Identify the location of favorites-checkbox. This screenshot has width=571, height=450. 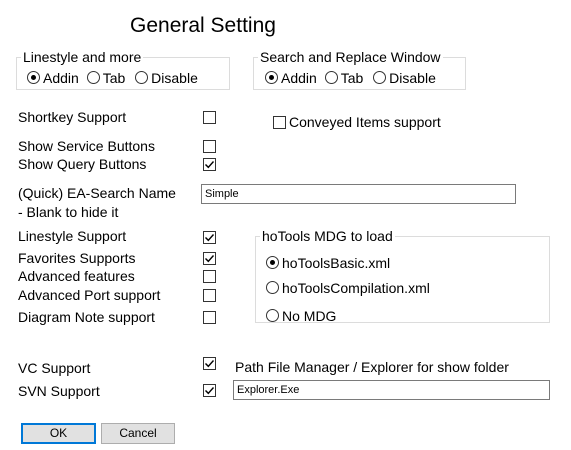
(209, 258).